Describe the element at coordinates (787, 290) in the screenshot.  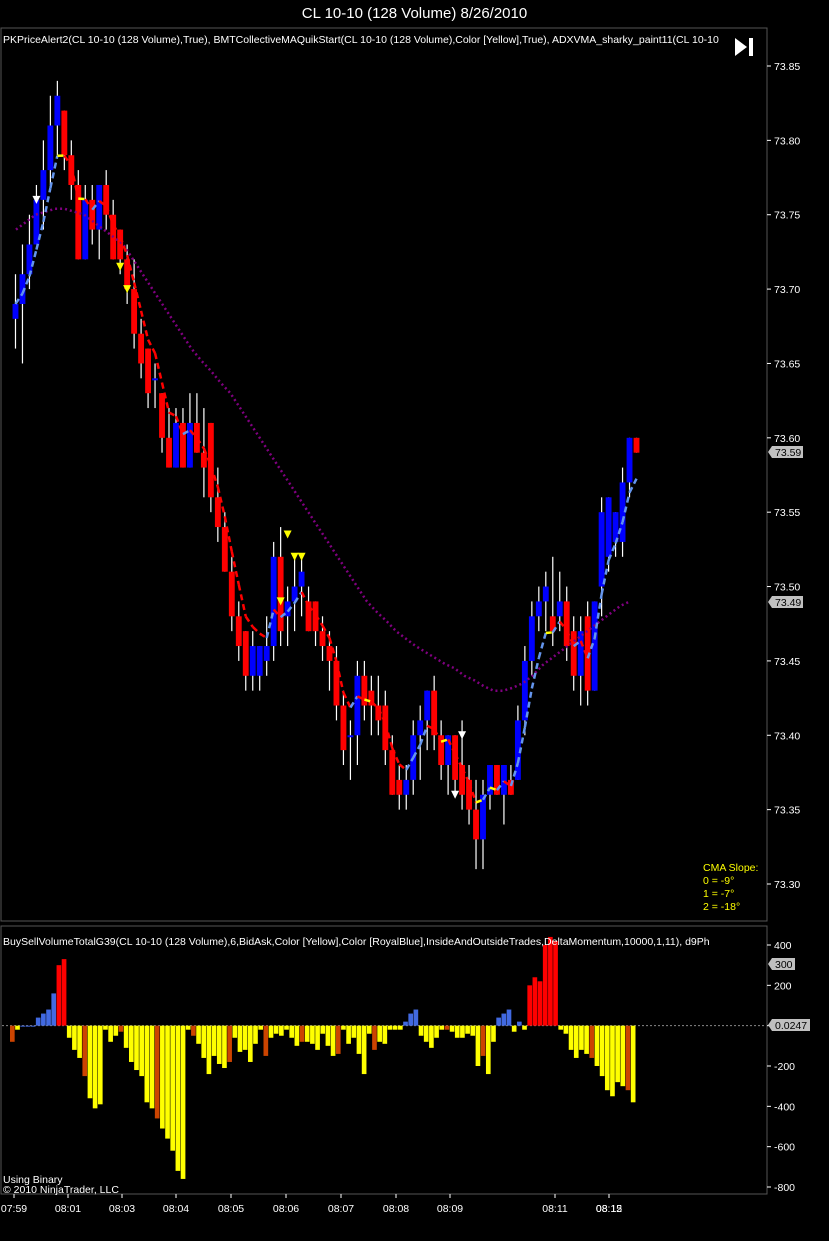
I see `price-tick-label: 73.70` at that location.